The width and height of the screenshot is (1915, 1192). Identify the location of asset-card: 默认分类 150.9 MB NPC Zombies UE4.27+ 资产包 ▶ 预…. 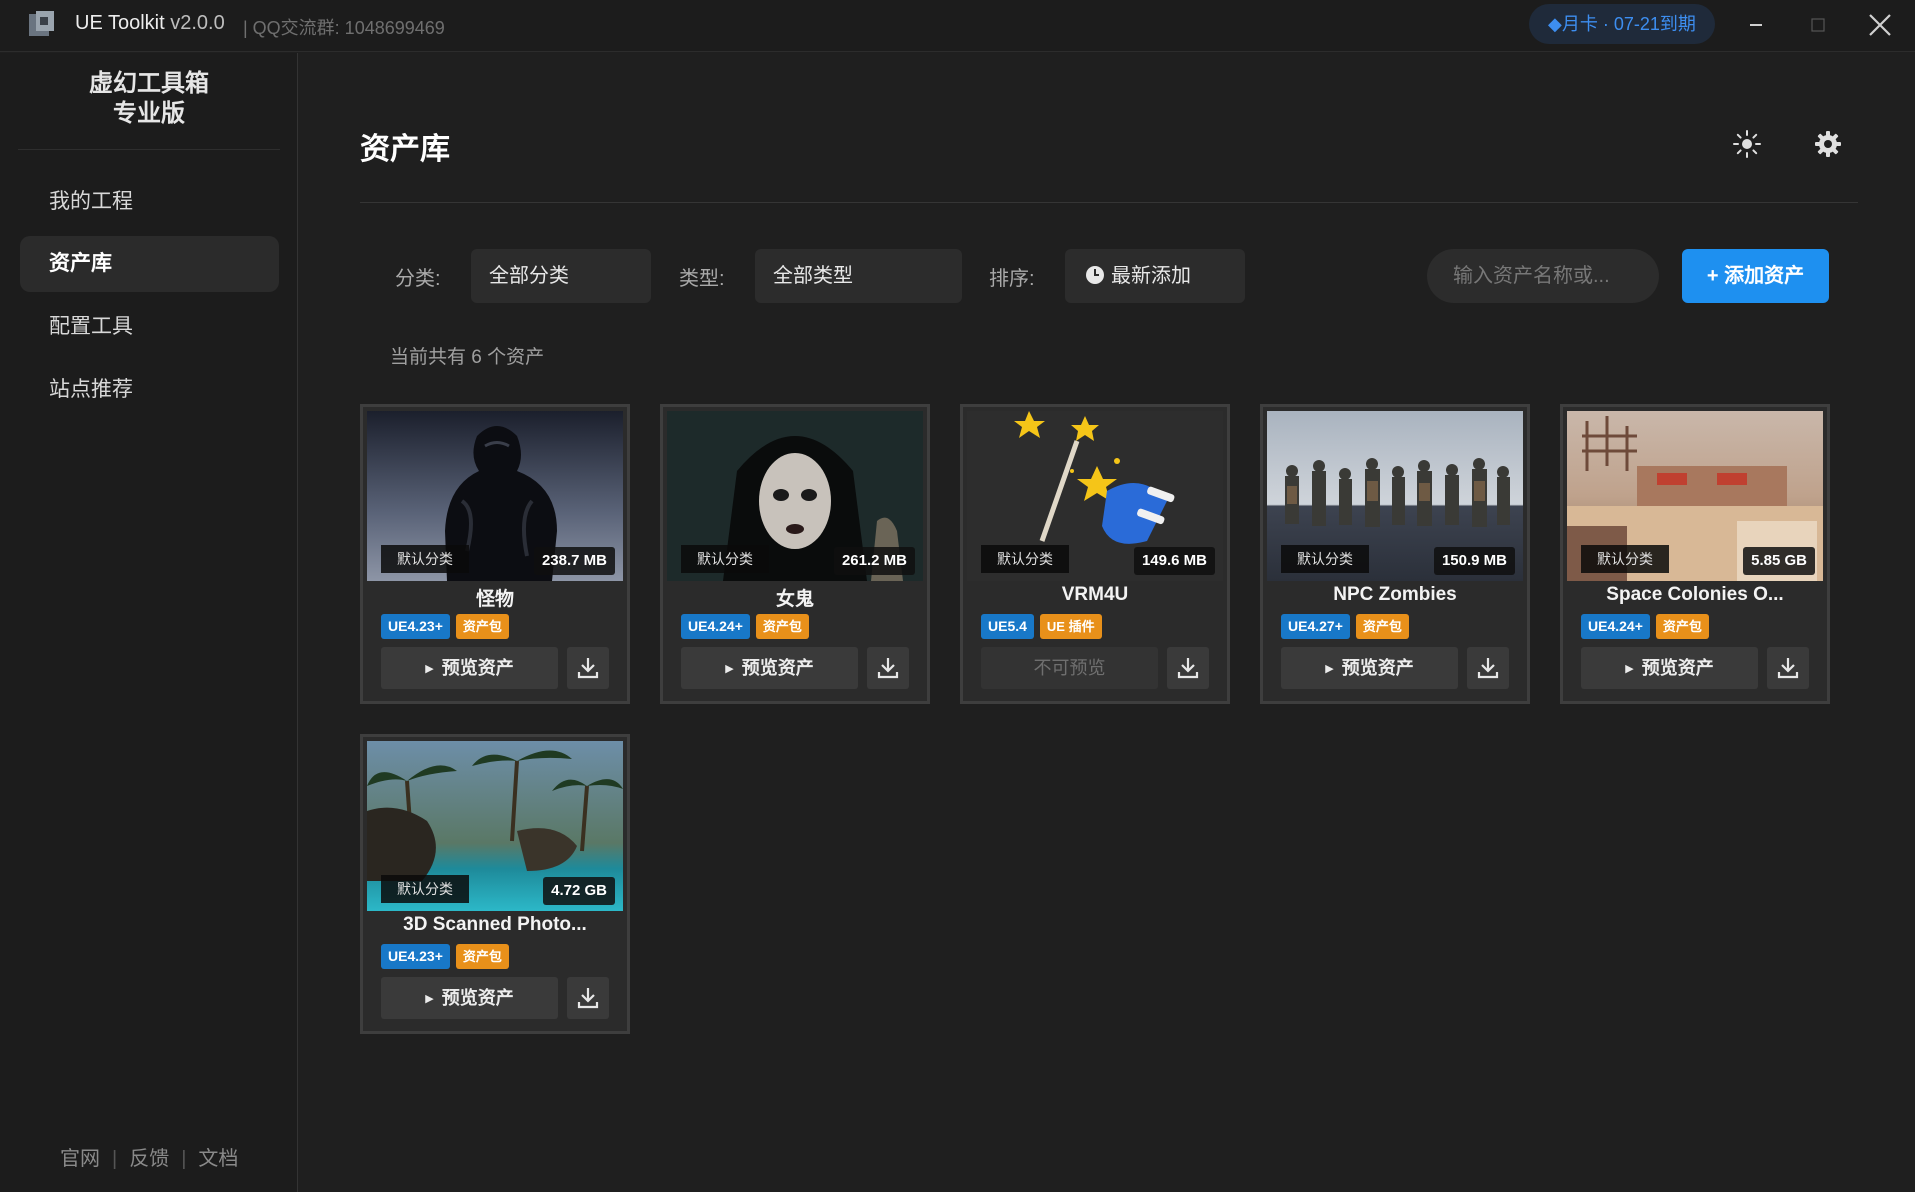
(1395, 554).